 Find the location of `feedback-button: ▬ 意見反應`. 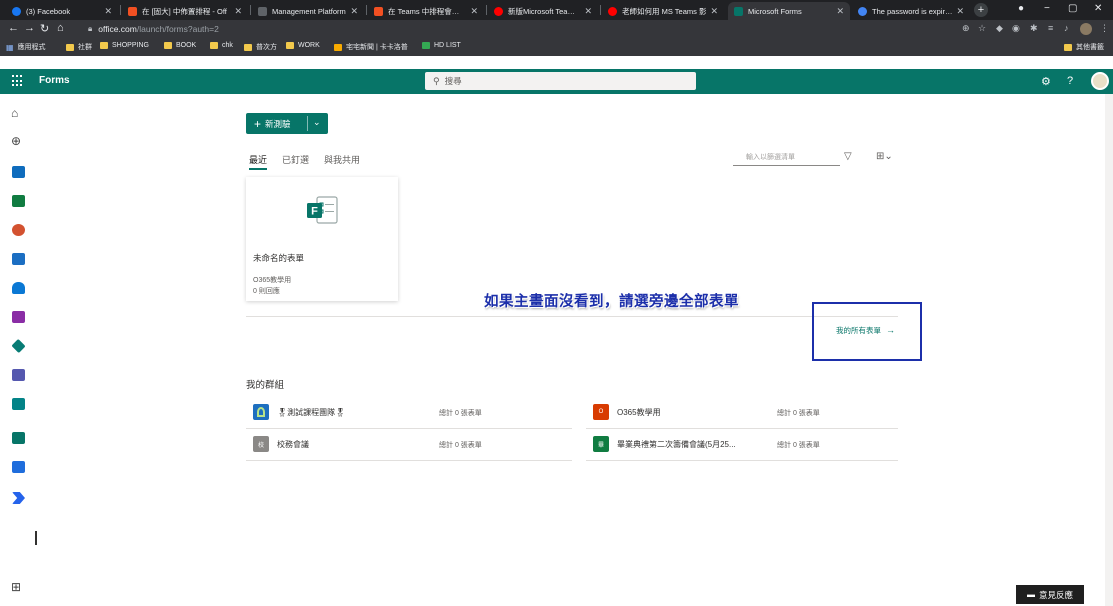

feedback-button: ▬ 意見反應 is located at coordinates (1050, 594).